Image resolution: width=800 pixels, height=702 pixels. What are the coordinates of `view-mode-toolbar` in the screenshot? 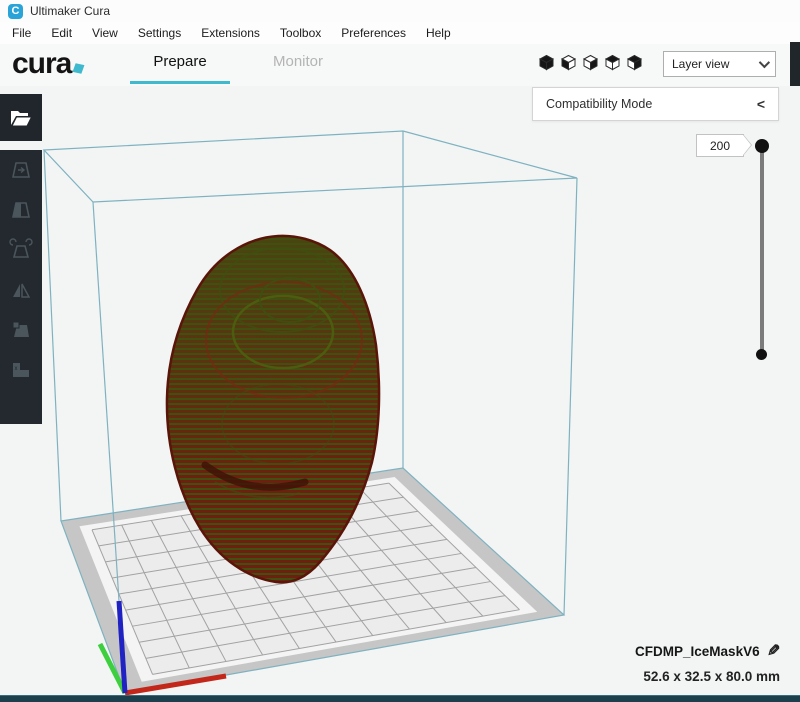 It's located at (590, 62).